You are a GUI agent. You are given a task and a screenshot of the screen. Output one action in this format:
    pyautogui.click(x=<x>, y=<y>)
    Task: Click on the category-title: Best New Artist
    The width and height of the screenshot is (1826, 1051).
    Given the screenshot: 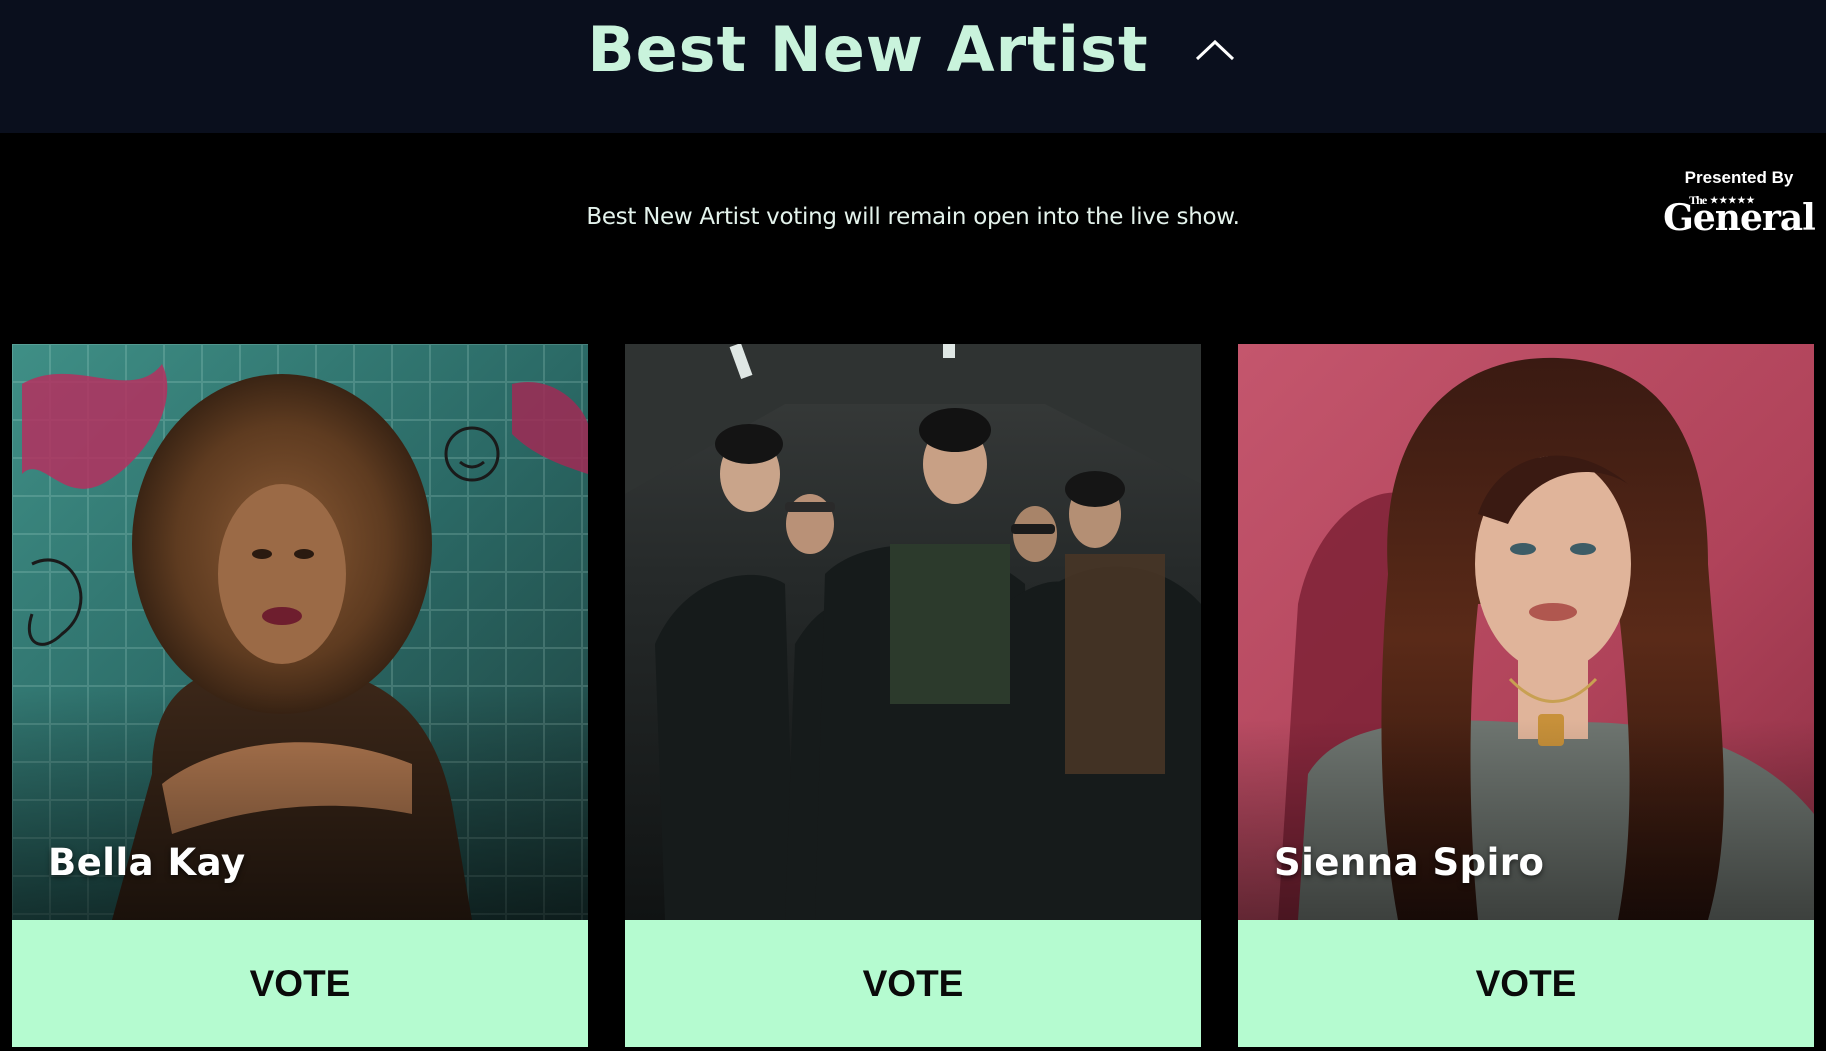 What is the action you would take?
    pyautogui.click(x=868, y=49)
    